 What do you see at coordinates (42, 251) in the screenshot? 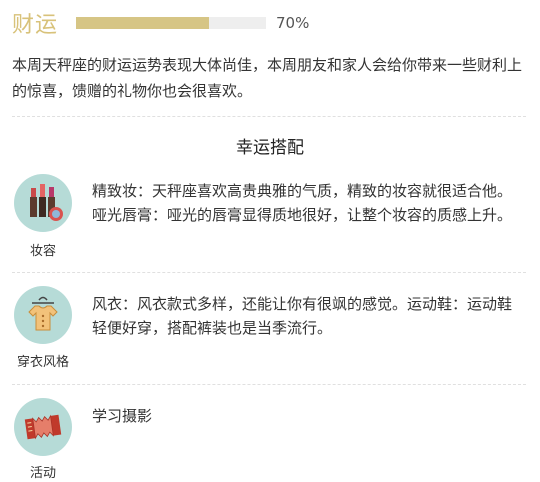
I see `item-label: 妆容` at bounding box center [42, 251].